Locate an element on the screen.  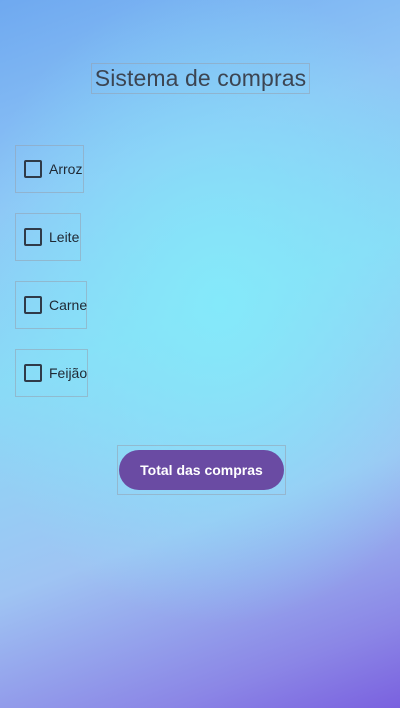
checkbox-feijao: Feijão is located at coordinates (51, 373).